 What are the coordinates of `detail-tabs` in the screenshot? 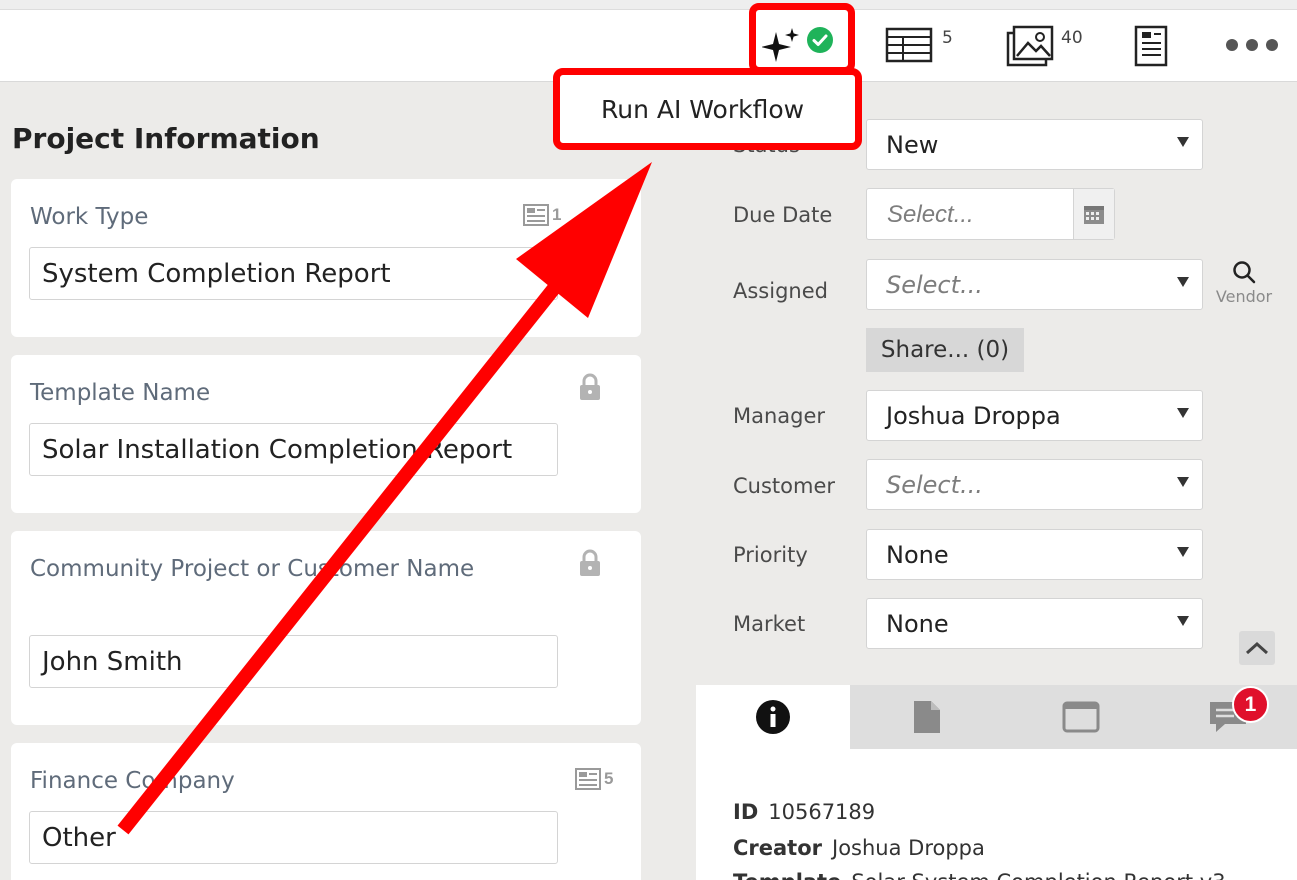 It's located at (996, 717).